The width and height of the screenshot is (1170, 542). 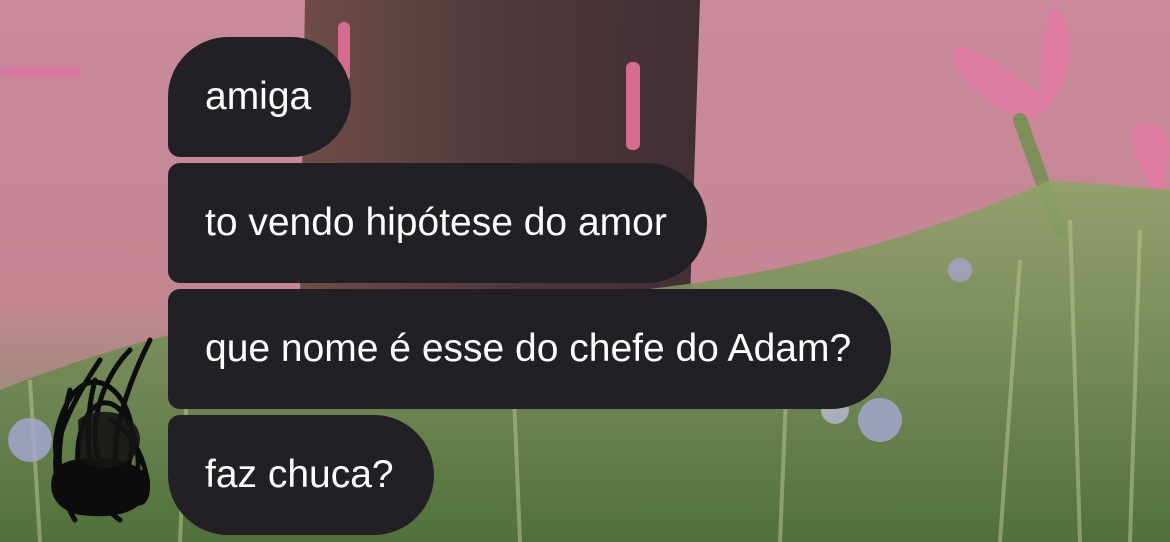 I want to click on message-bubble: faz chuca?, so click(x=301, y=475).